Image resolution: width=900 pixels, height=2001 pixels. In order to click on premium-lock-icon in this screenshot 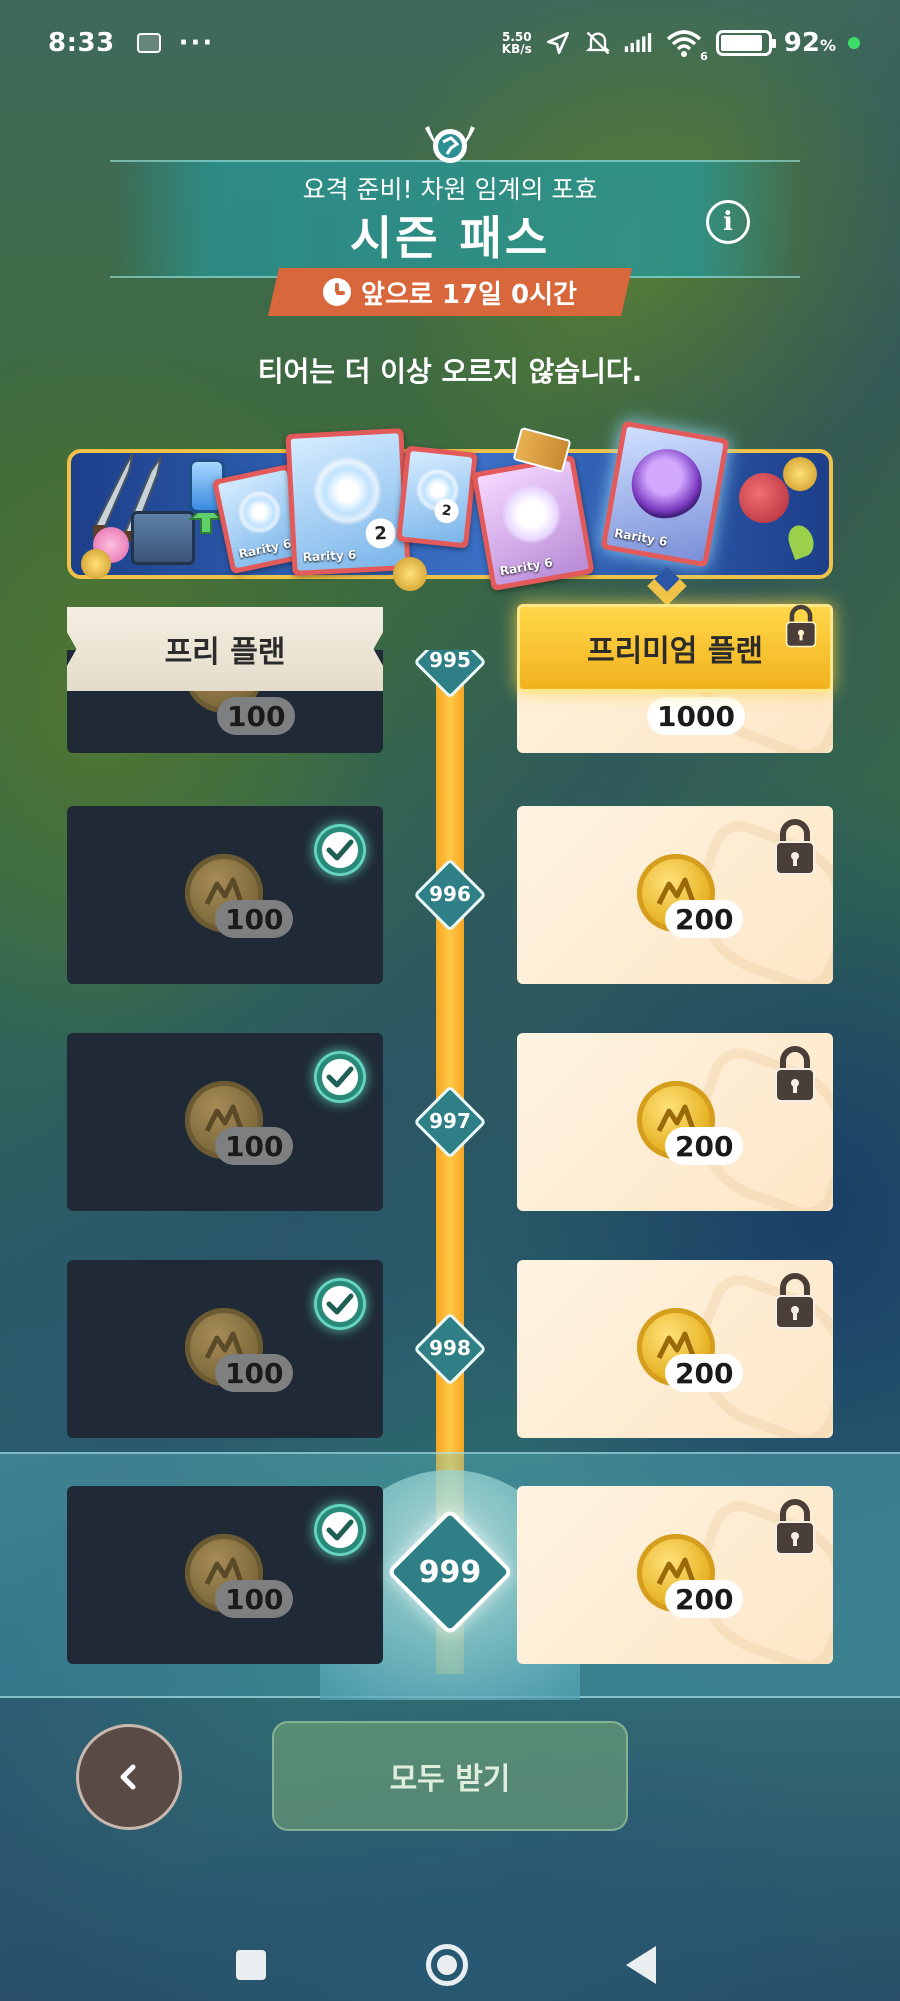, I will do `click(801, 626)`.